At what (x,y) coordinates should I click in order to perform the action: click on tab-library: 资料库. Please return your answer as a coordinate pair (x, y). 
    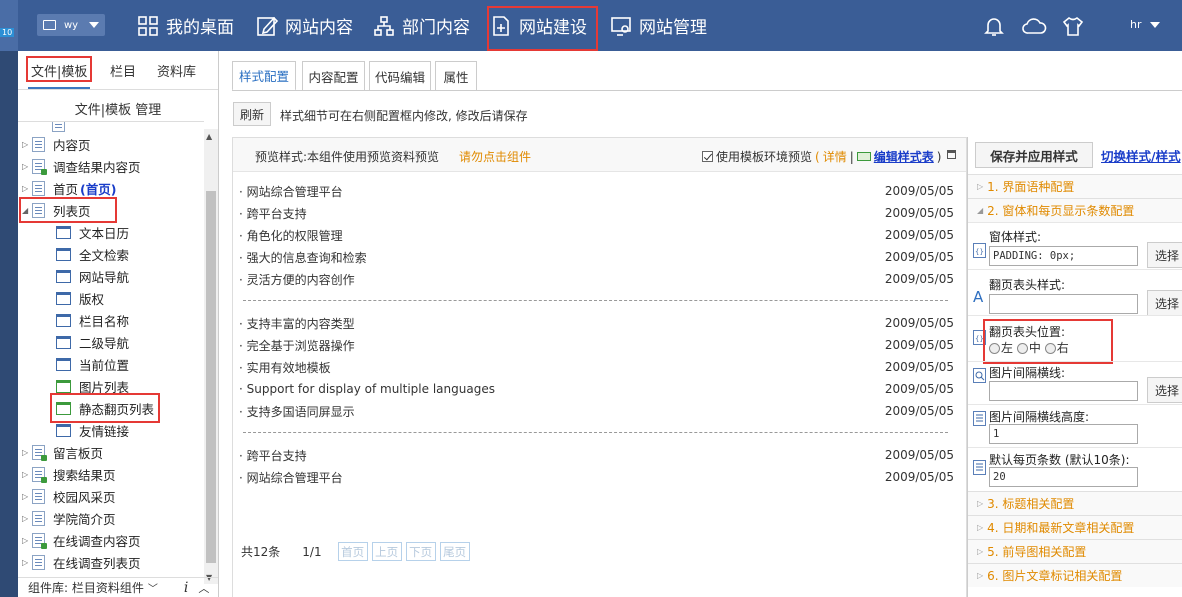
    Looking at the image, I should click on (176, 70).